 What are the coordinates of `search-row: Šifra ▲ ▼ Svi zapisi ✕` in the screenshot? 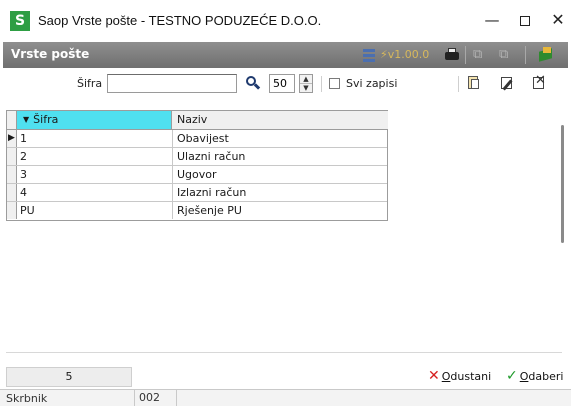 It's located at (285, 83).